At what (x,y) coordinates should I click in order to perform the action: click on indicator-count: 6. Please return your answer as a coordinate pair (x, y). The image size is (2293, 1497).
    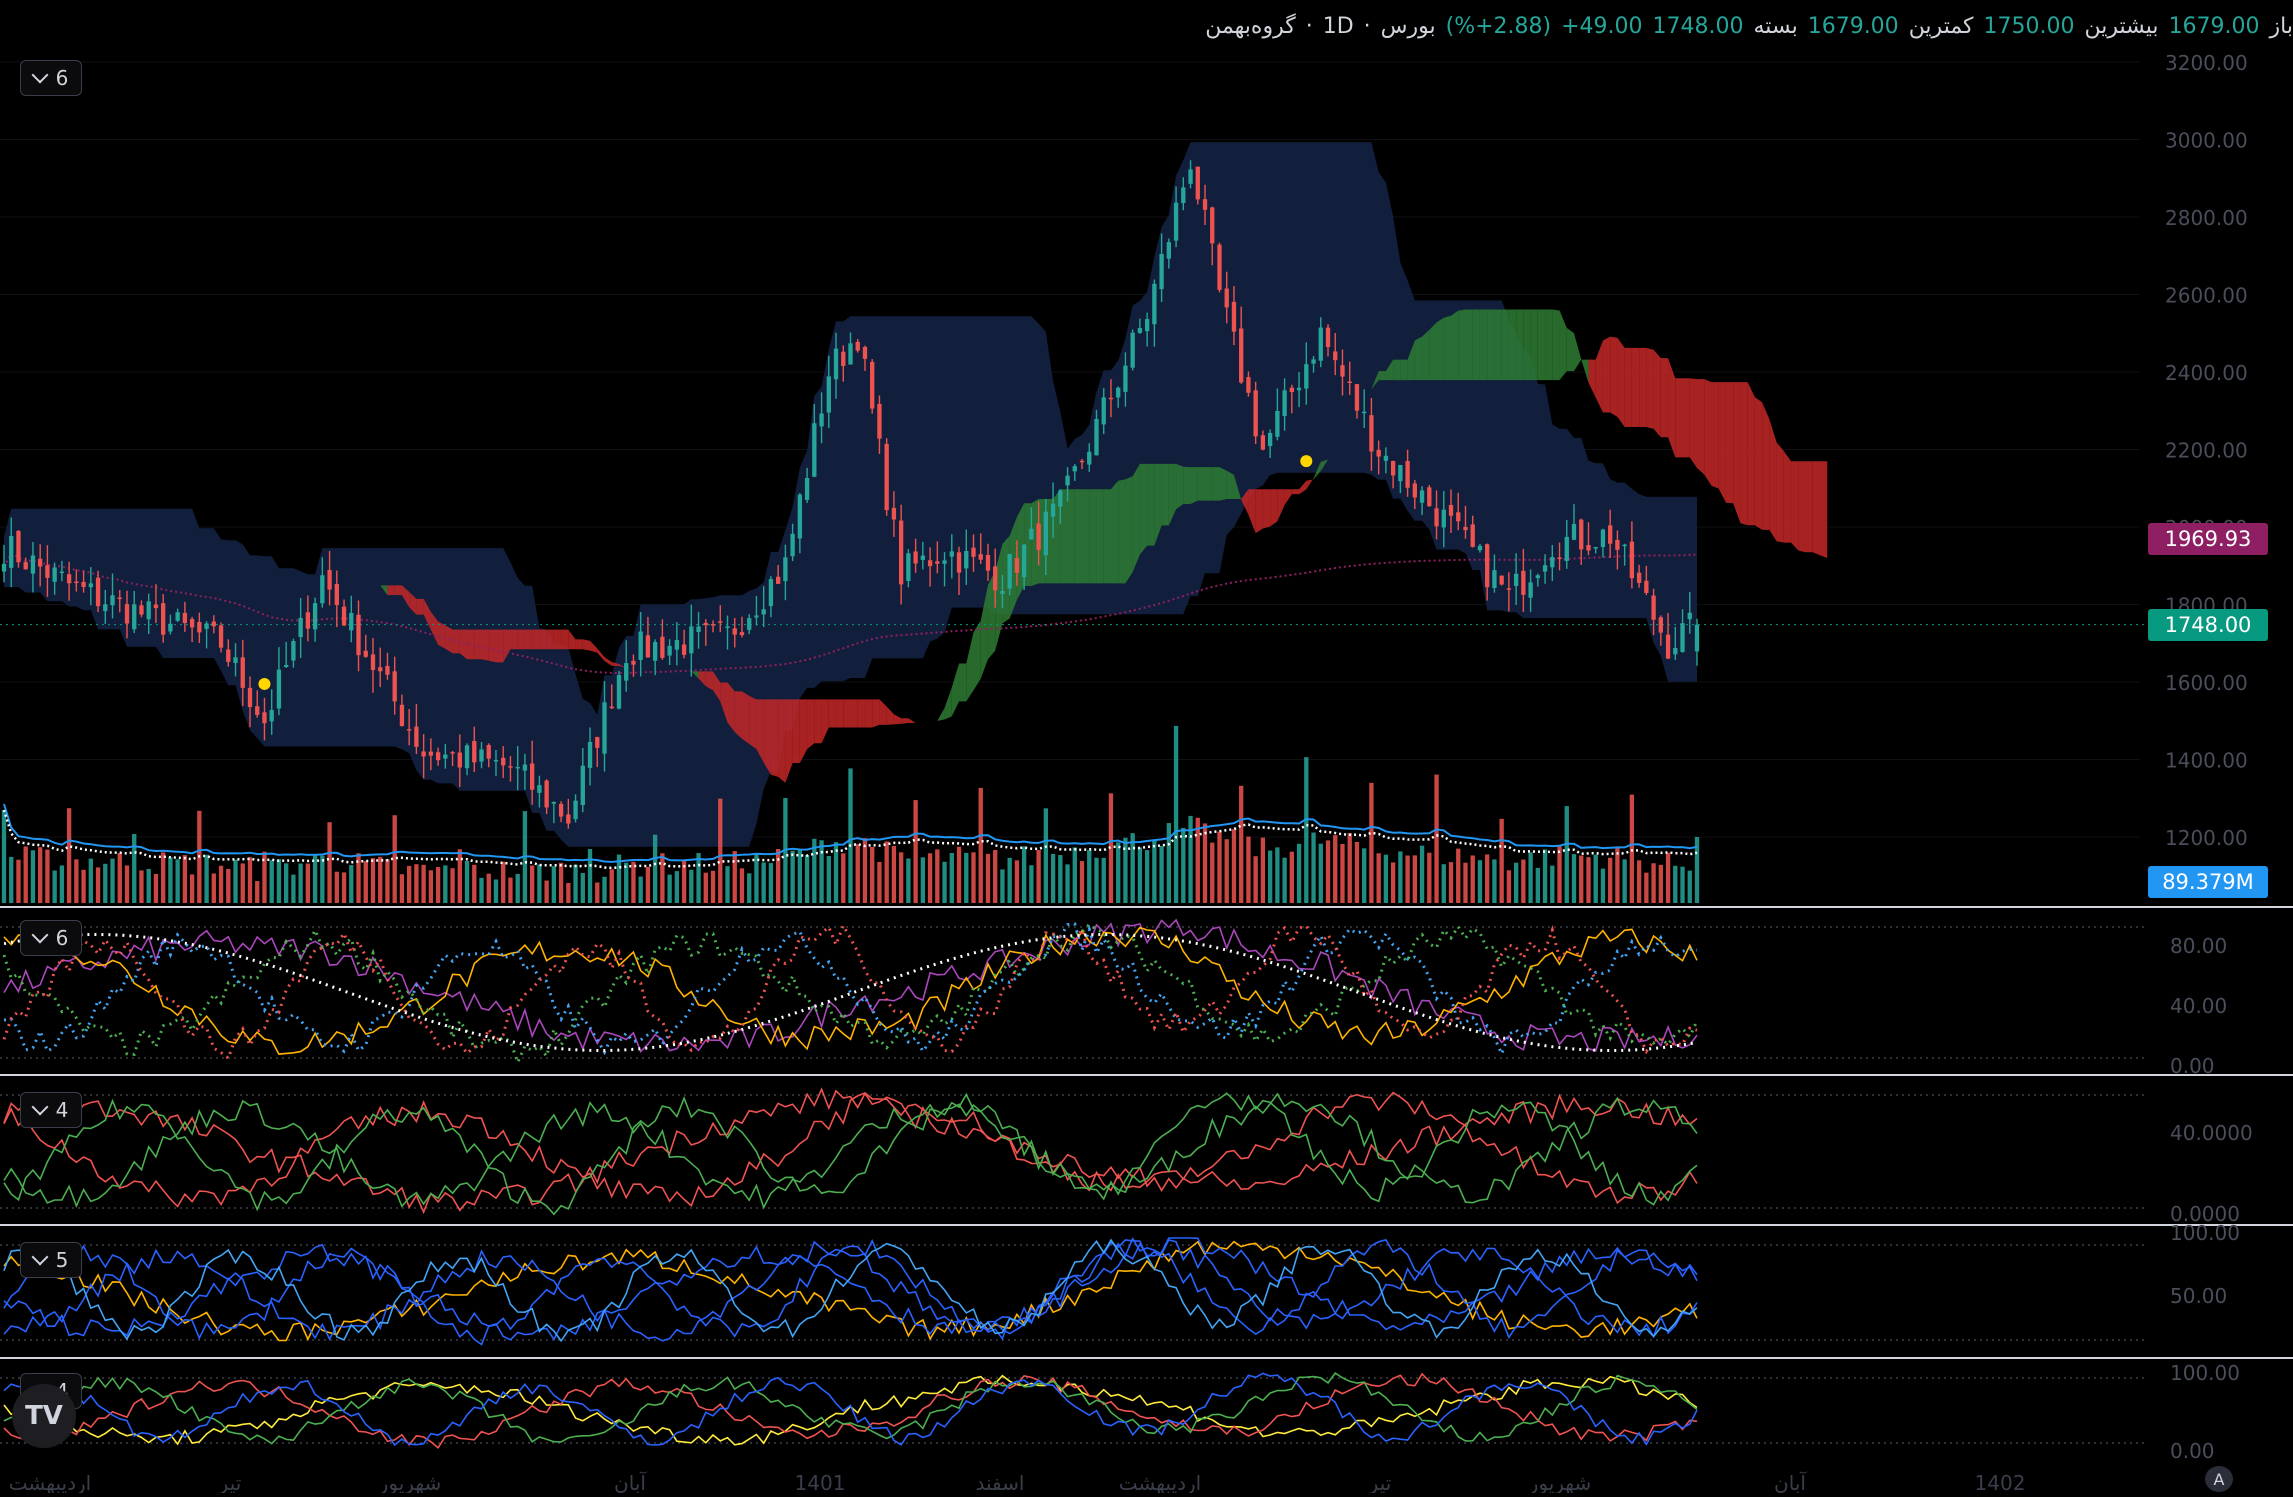
    Looking at the image, I should click on (62, 78).